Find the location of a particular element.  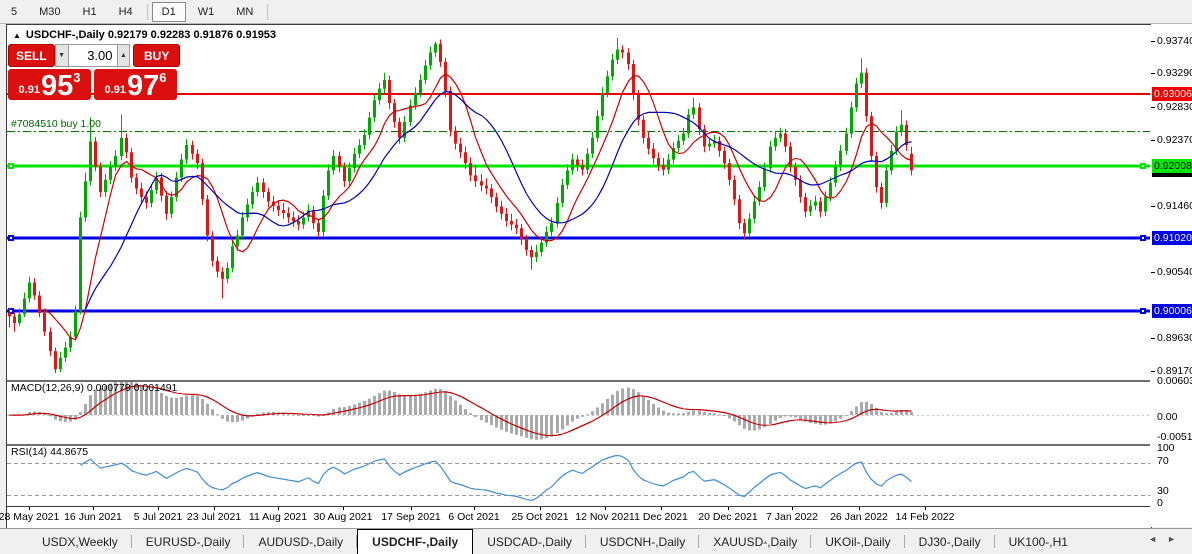

date-tick-label: 20 Dec 2021 is located at coordinates (728, 517).